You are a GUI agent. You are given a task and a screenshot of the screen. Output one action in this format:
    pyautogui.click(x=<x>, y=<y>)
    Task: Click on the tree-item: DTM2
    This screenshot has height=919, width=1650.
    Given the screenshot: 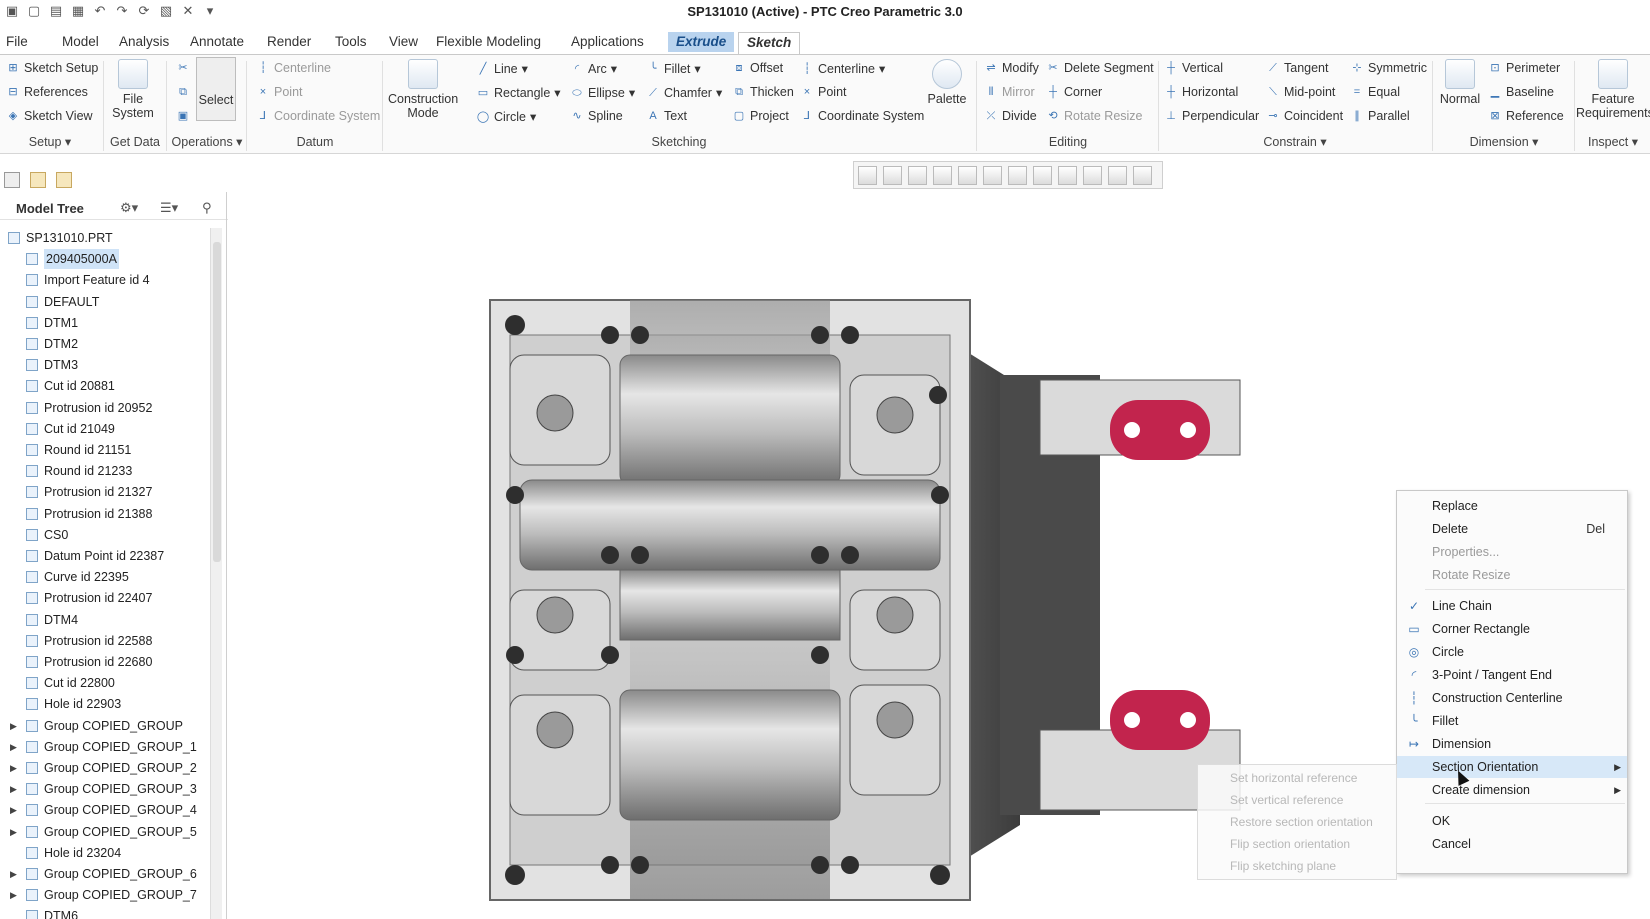 What is the action you would take?
    pyautogui.click(x=105, y=344)
    